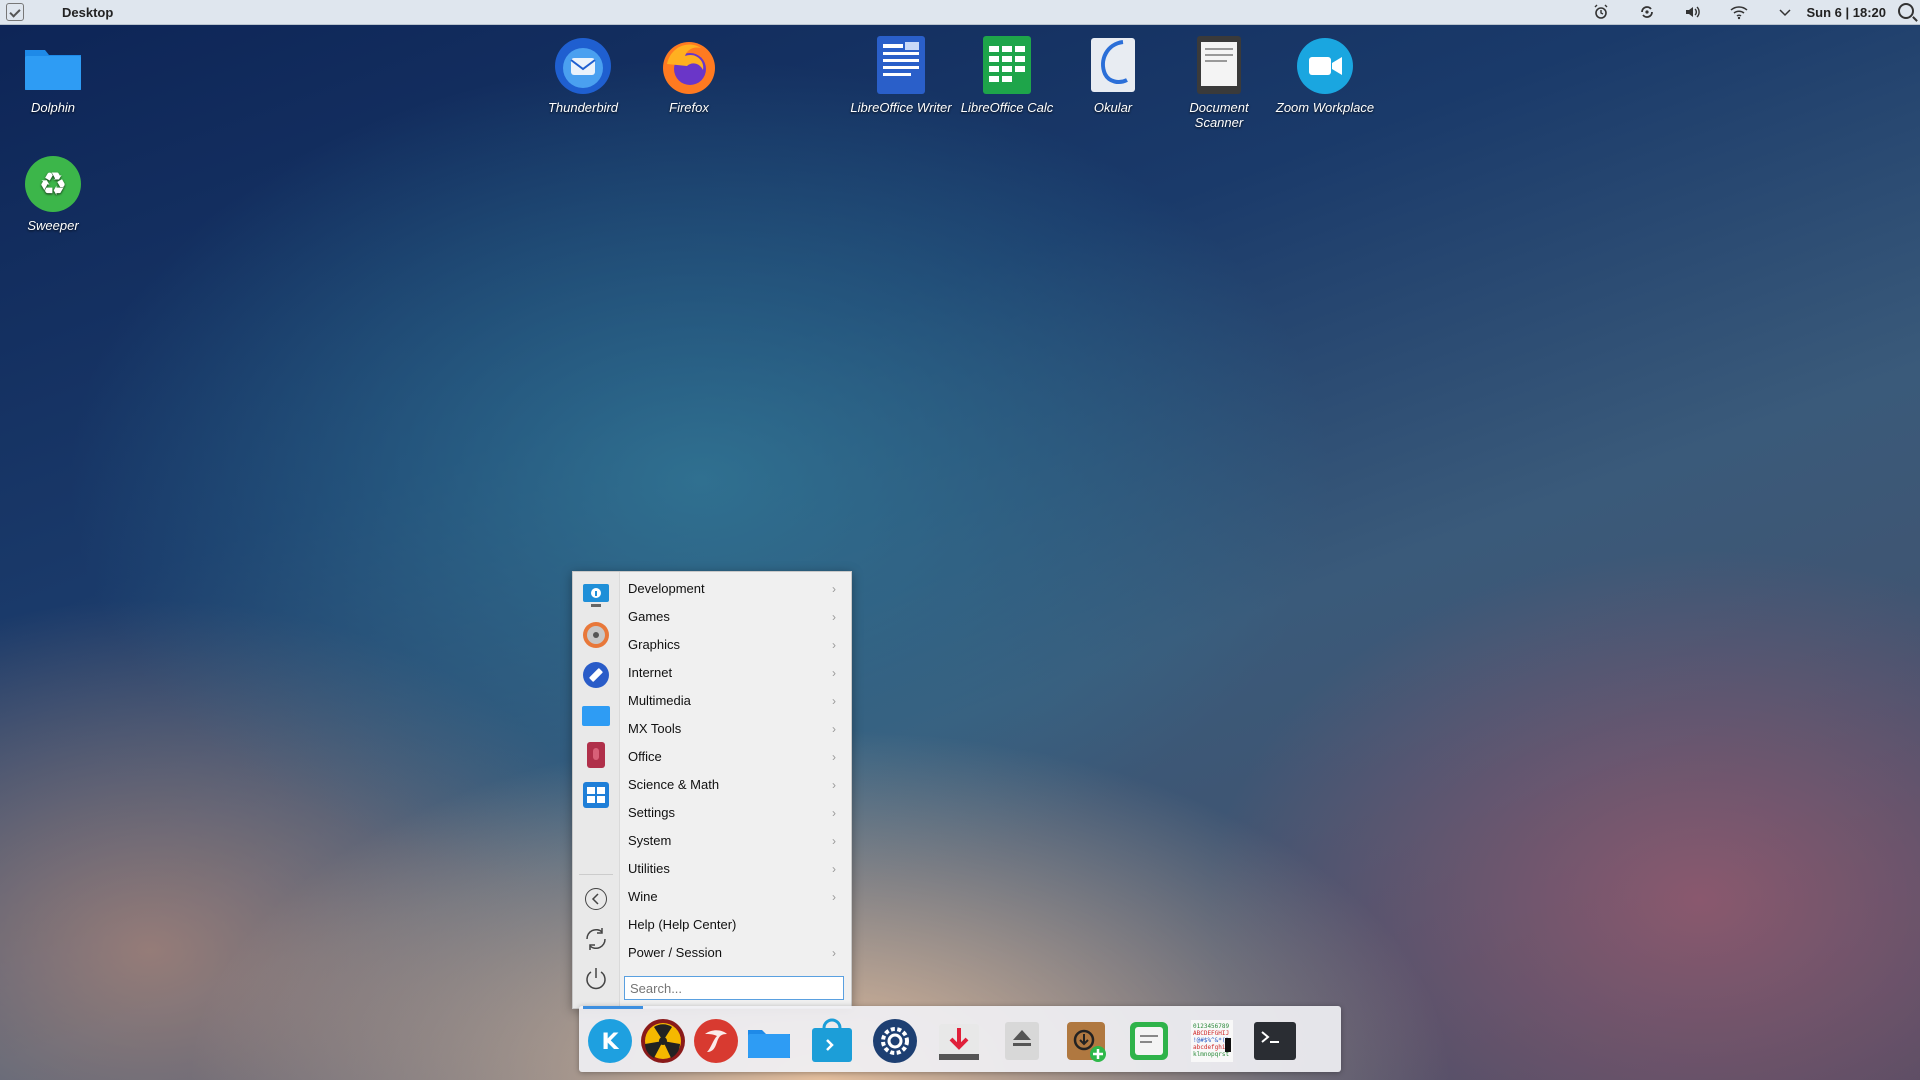  Describe the element at coordinates (583, 66) in the screenshot. I see `thunderbird-icon` at that location.